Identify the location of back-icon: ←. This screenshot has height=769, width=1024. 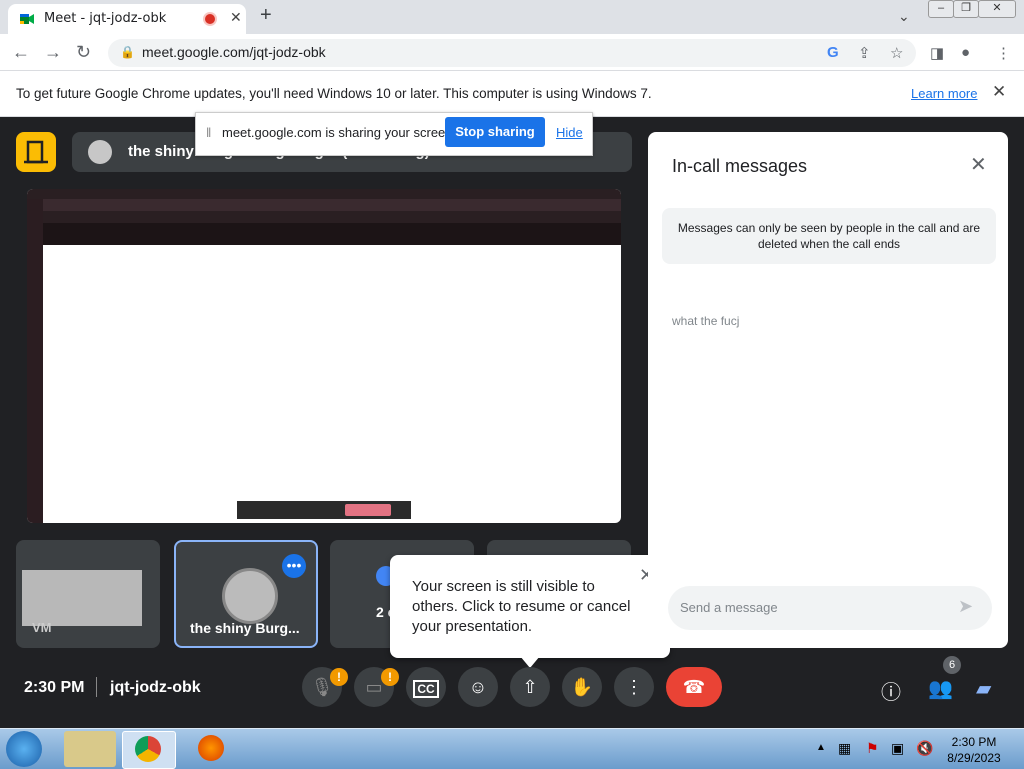
(21, 52).